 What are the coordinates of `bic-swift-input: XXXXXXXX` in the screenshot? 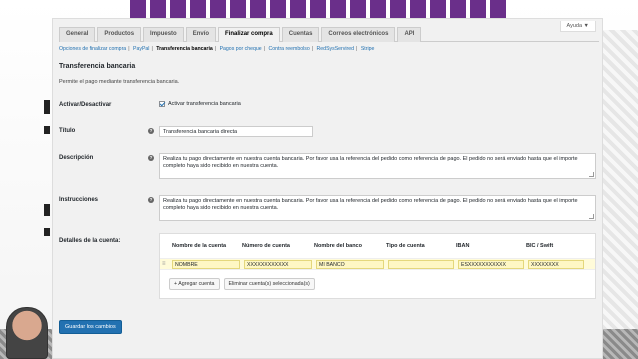 It's located at (556, 264).